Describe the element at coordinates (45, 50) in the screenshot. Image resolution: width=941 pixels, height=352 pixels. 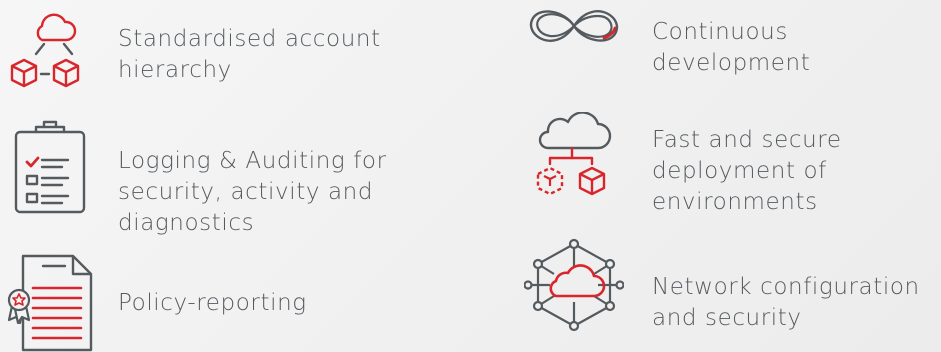
I see `cloud-hierarchy-icon` at that location.